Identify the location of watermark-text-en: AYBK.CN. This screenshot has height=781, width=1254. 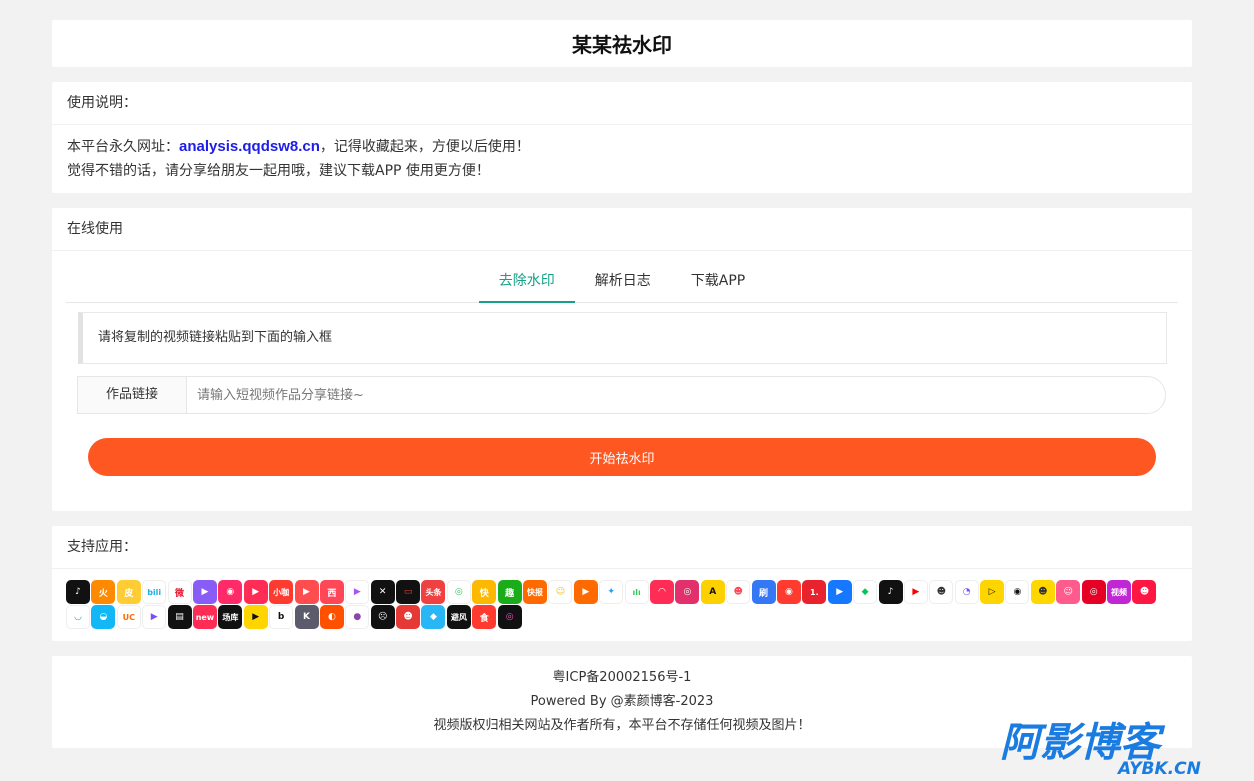
(1158, 767).